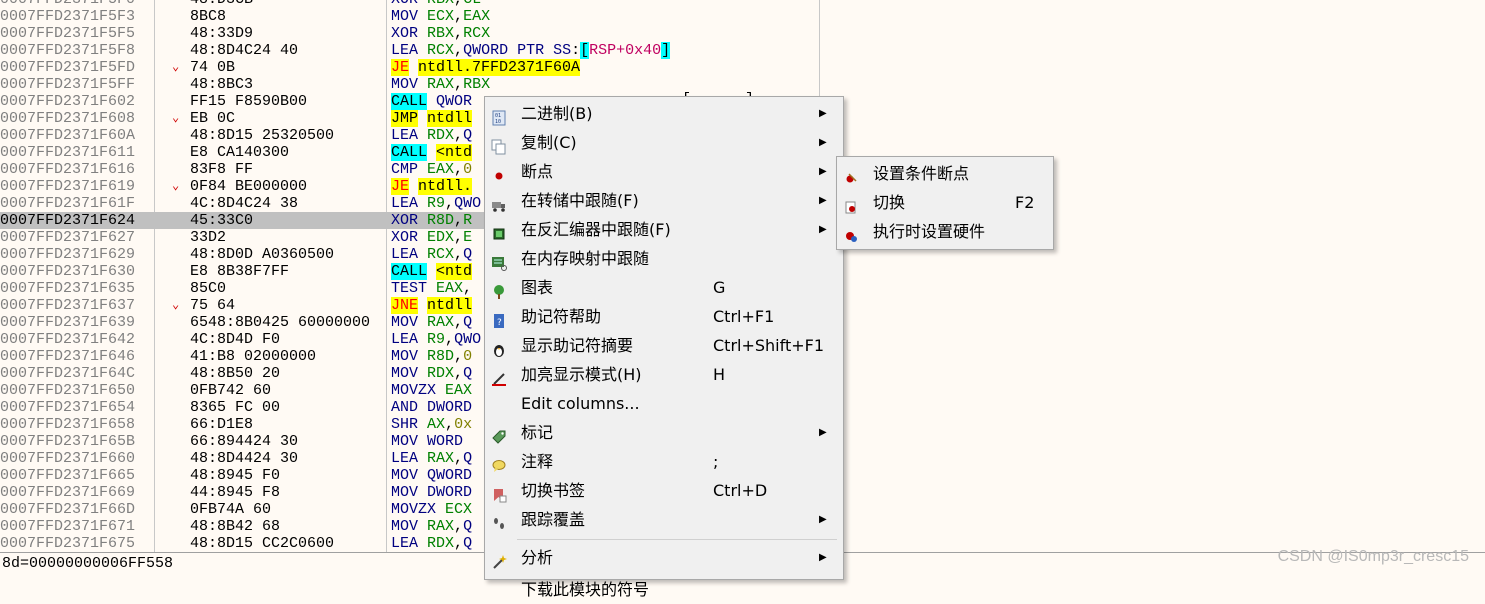  I want to click on row-instruction: MOV ECX,EAX, so click(603, 16).